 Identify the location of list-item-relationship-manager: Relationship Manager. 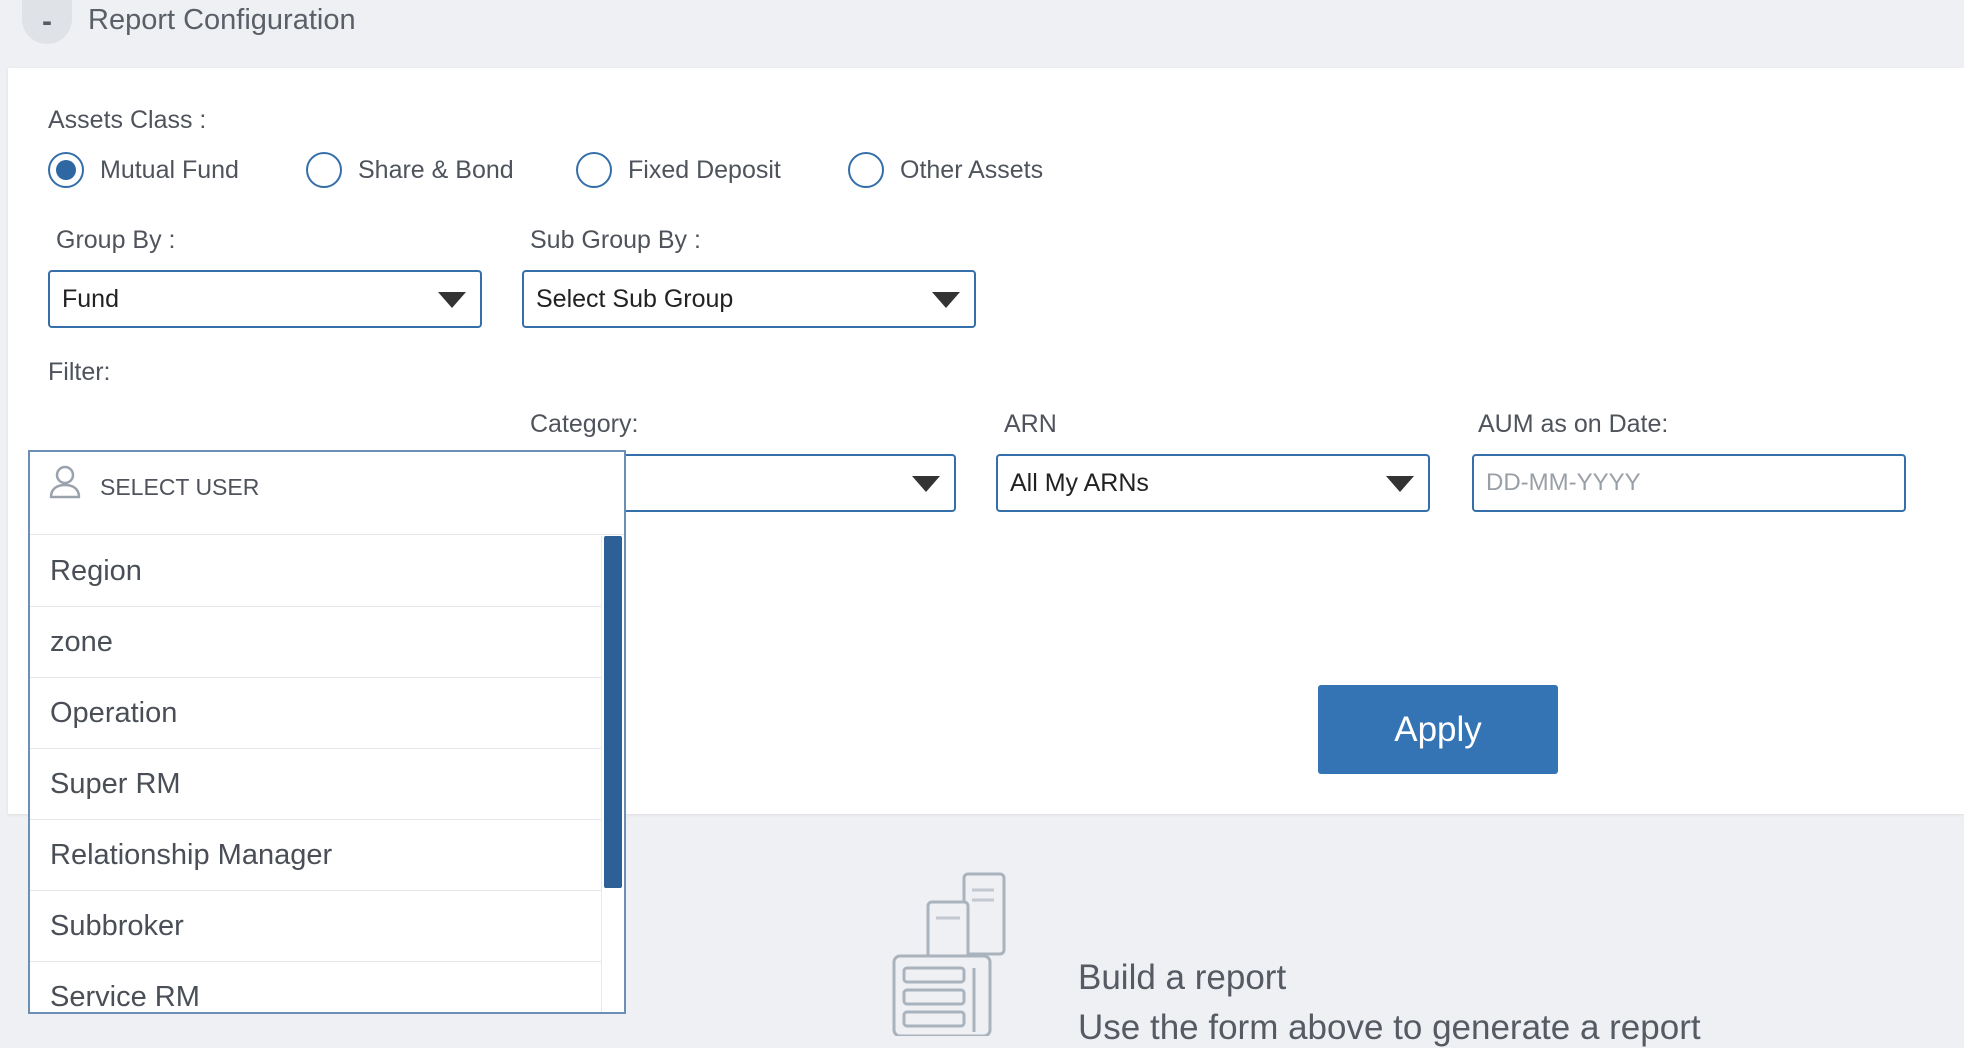
(316, 855).